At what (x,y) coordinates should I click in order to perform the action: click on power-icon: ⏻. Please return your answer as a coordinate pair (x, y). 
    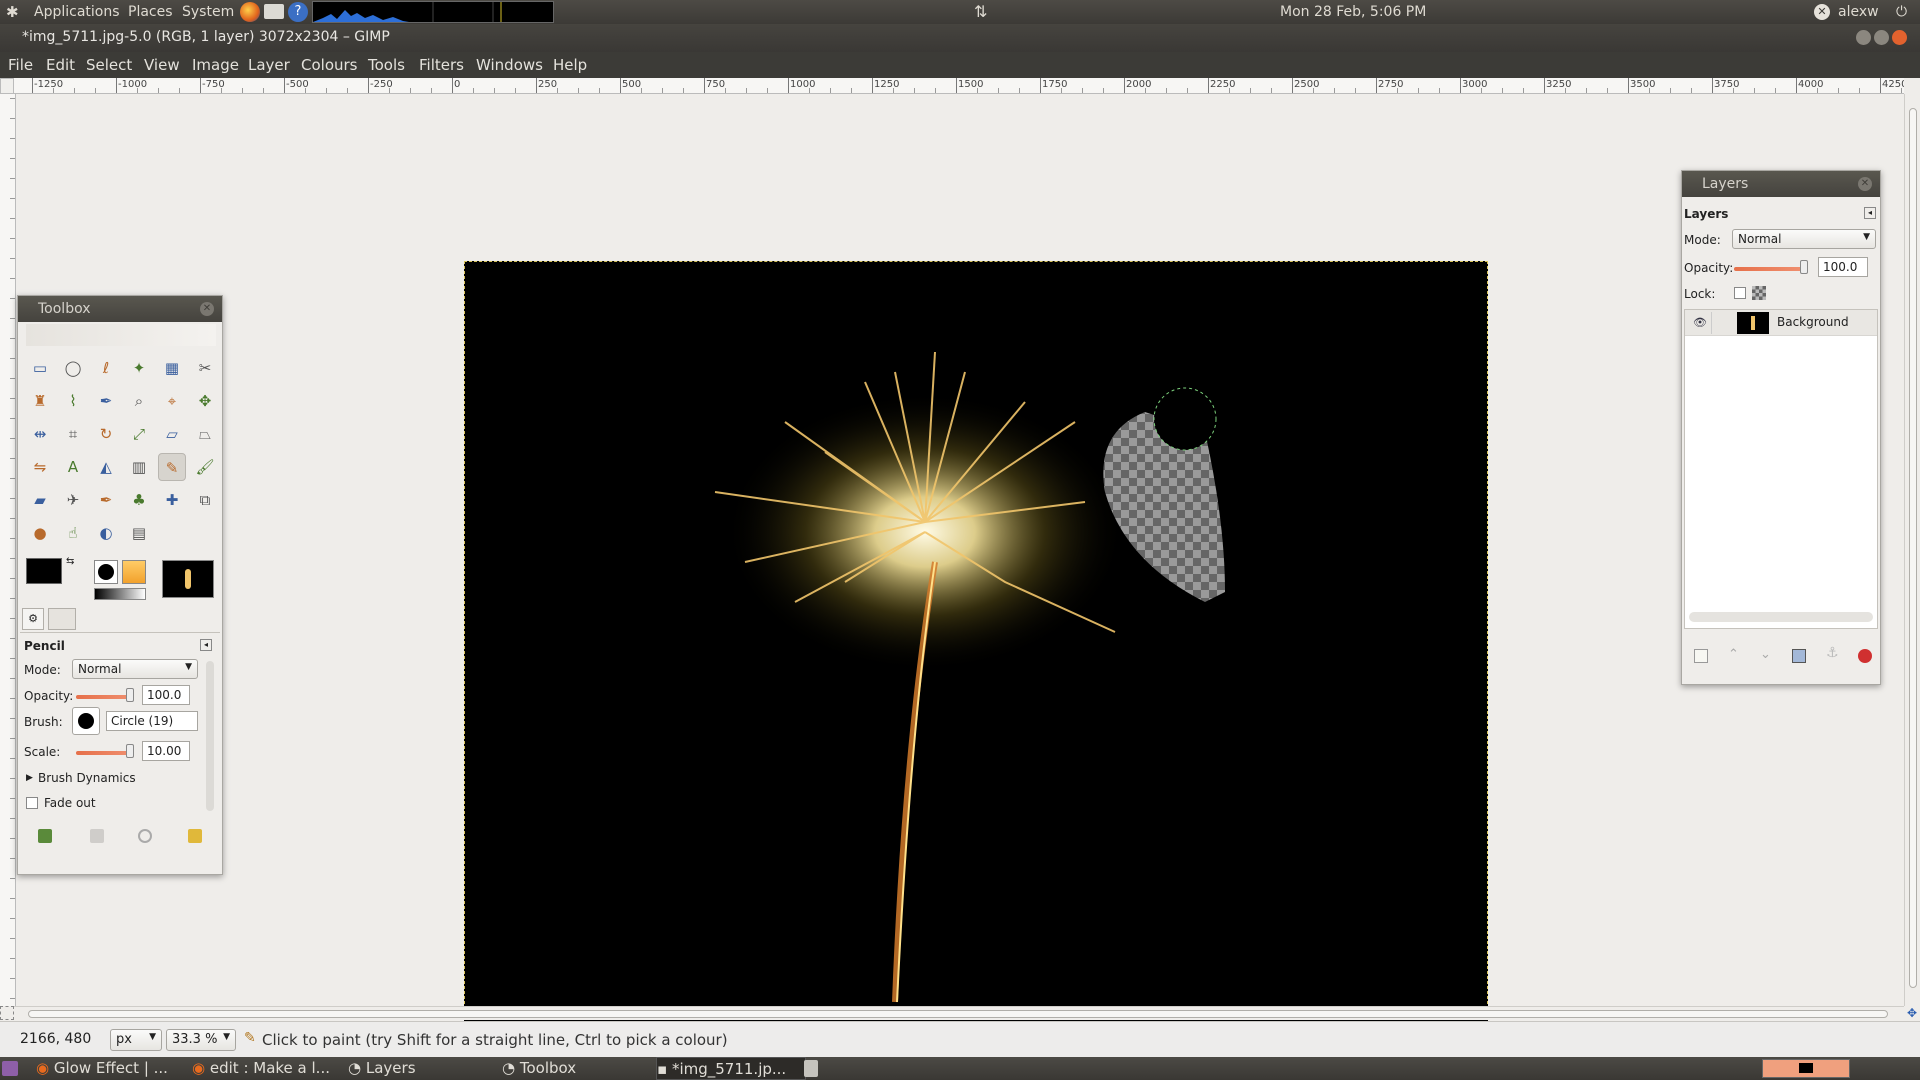
    Looking at the image, I should click on (1901, 12).